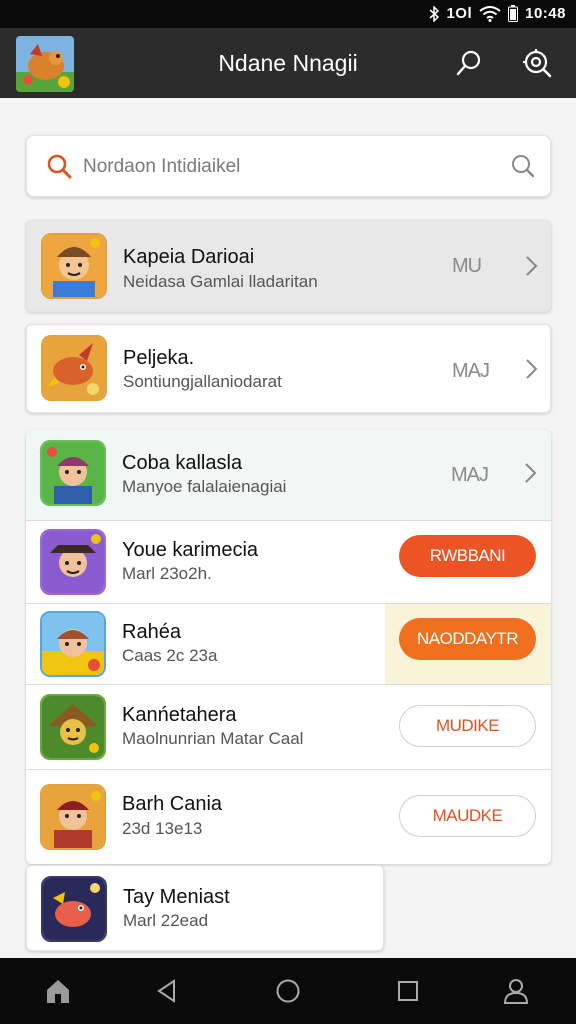 This screenshot has width=576, height=1024. Describe the element at coordinates (467, 266) in the screenshot. I see `game-tag: MU` at that location.